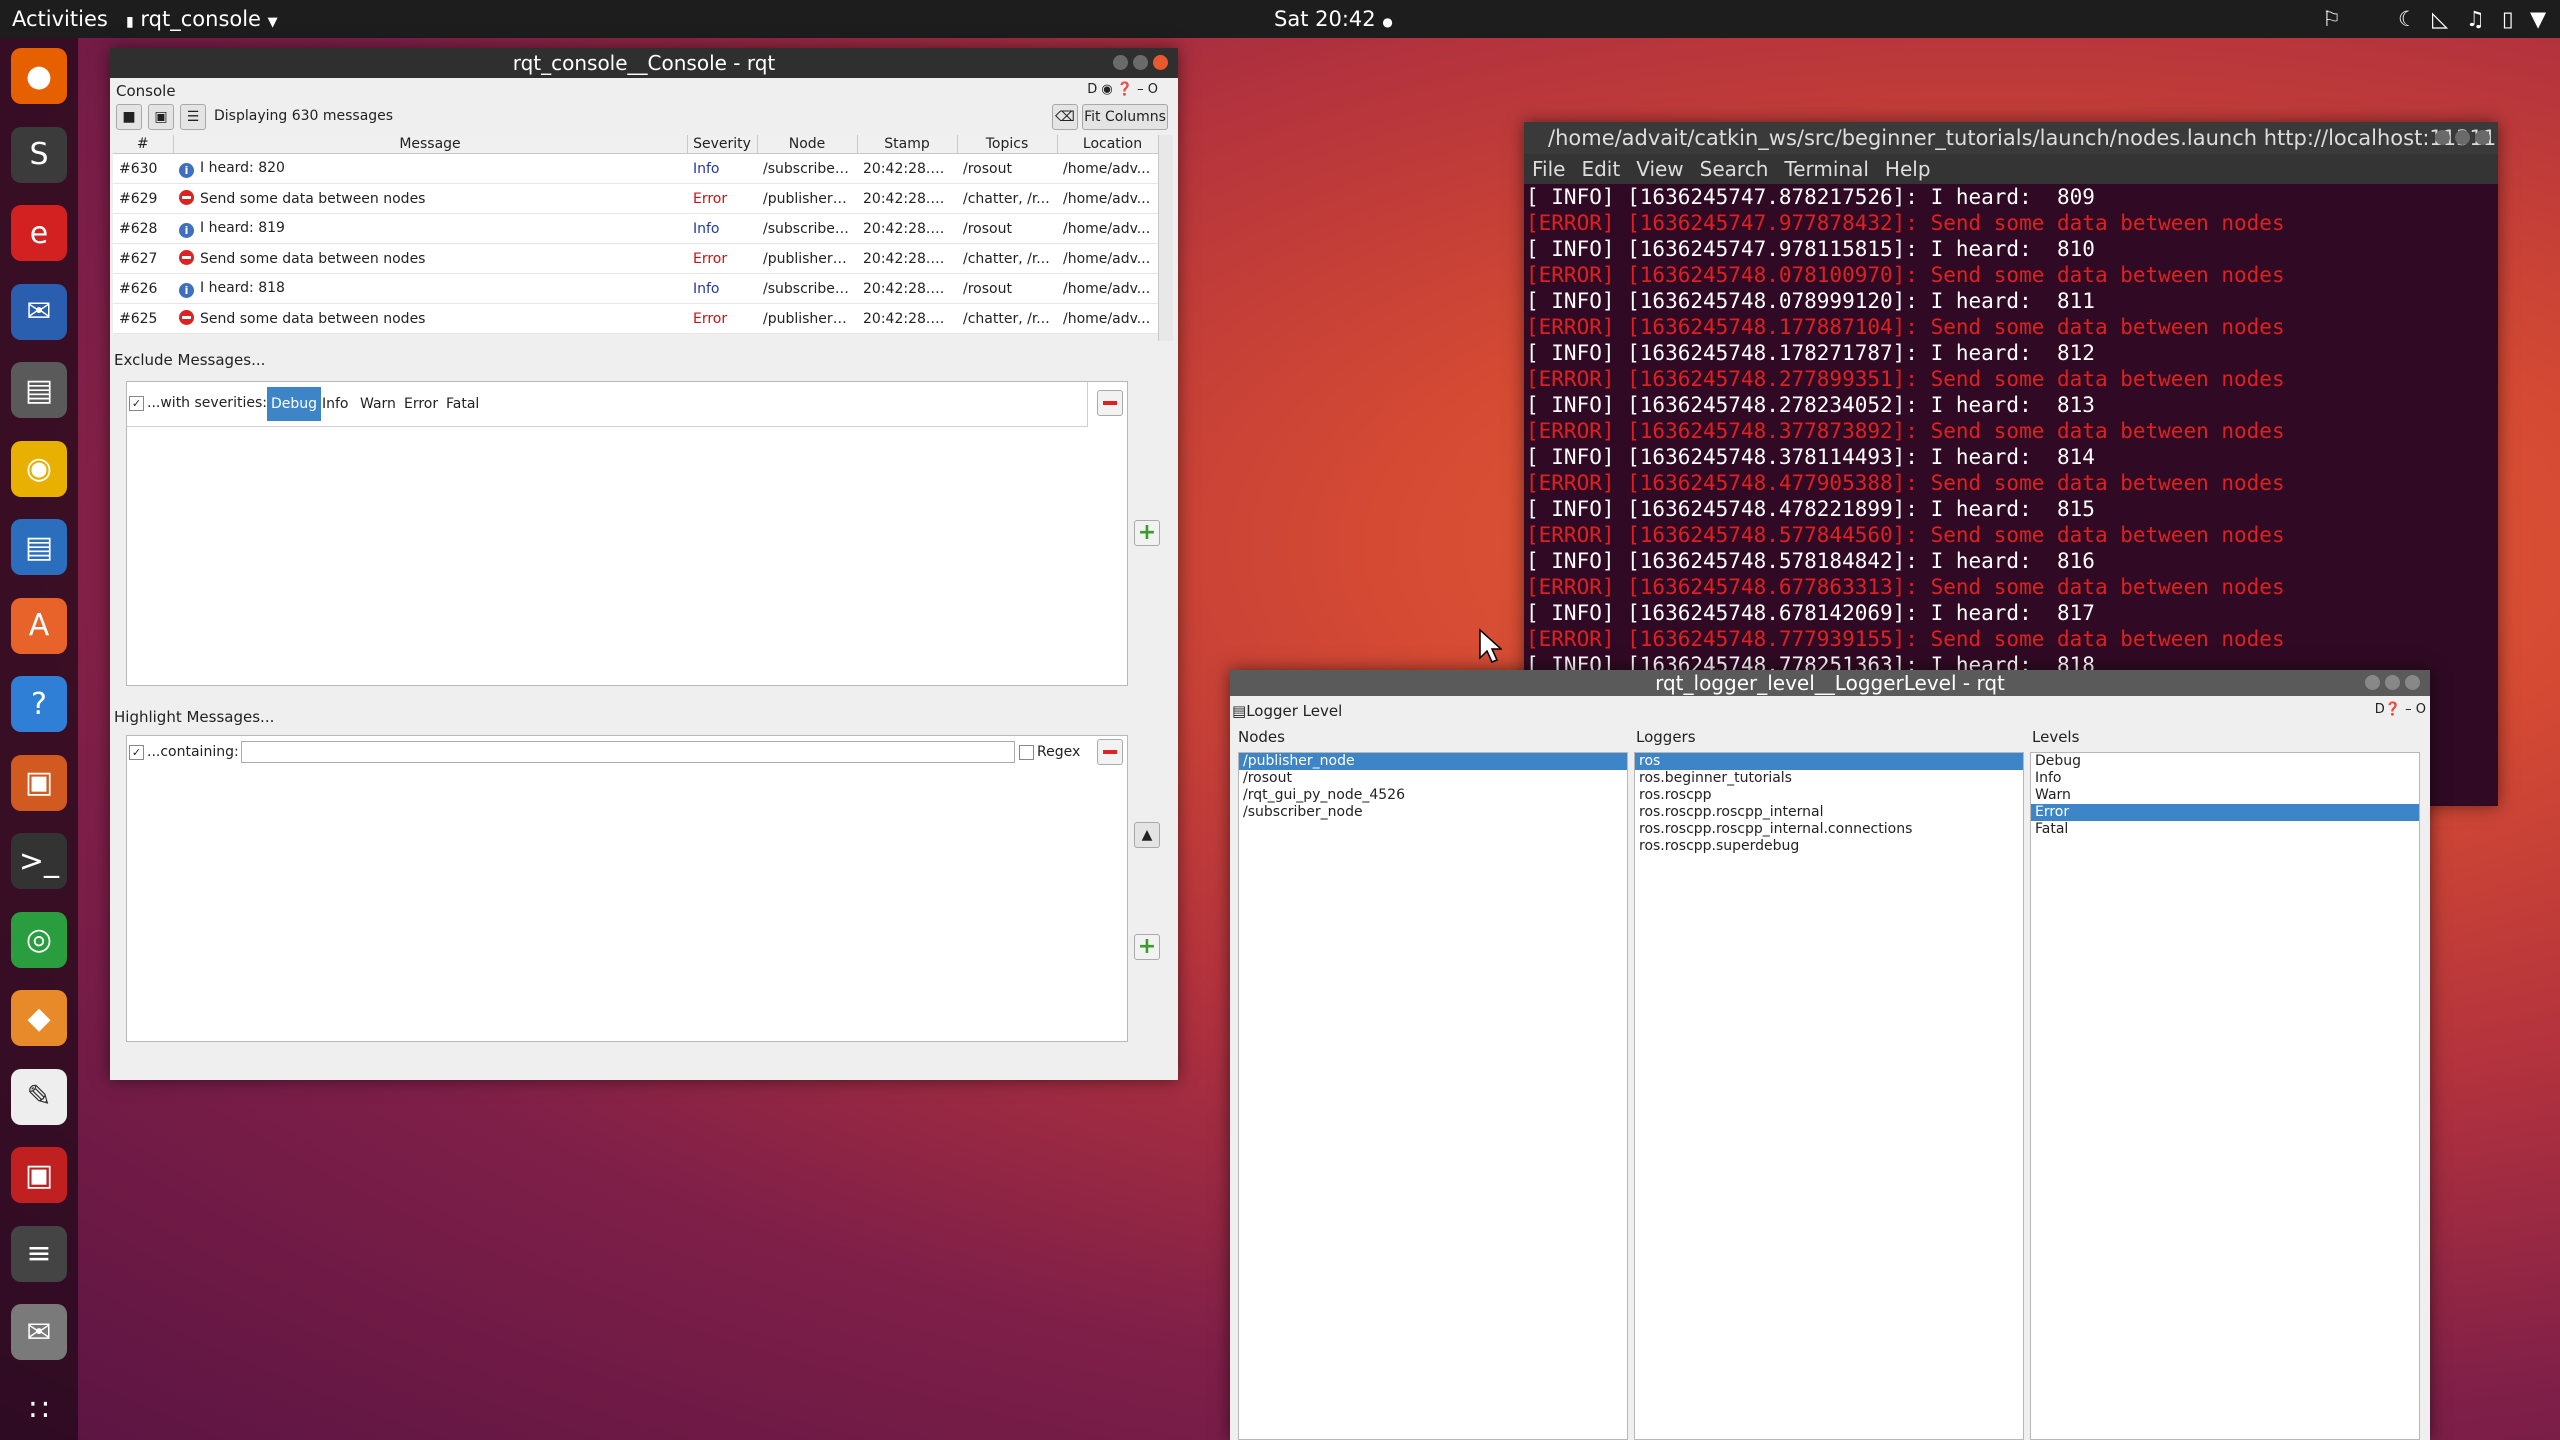 This screenshot has height=1440, width=2560. What do you see at coordinates (462, 404) in the screenshot?
I see `severity-fatal: Fatal` at bounding box center [462, 404].